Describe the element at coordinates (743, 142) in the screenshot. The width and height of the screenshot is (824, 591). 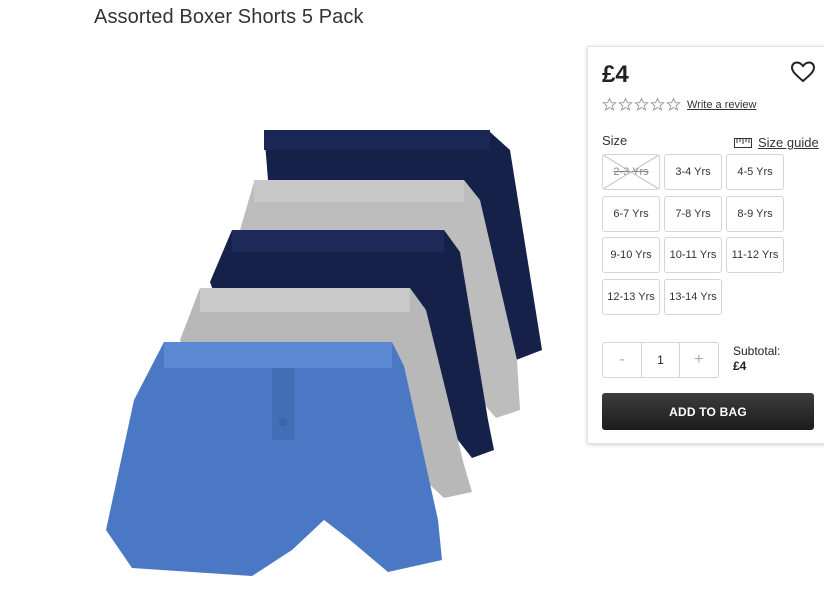
I see `ruler-icon` at that location.